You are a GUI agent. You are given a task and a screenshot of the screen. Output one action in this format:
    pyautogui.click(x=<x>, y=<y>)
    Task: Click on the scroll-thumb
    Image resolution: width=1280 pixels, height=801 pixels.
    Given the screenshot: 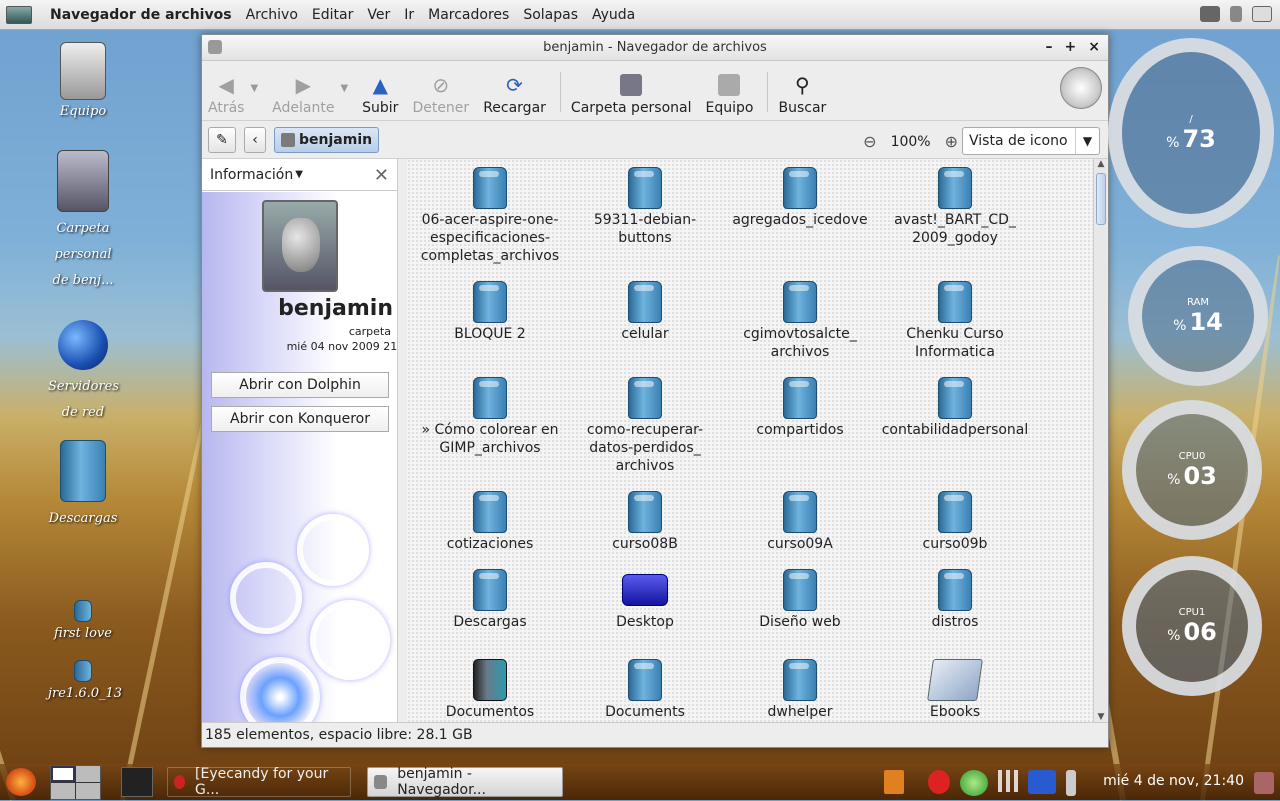 What is the action you would take?
    pyautogui.click(x=1101, y=199)
    